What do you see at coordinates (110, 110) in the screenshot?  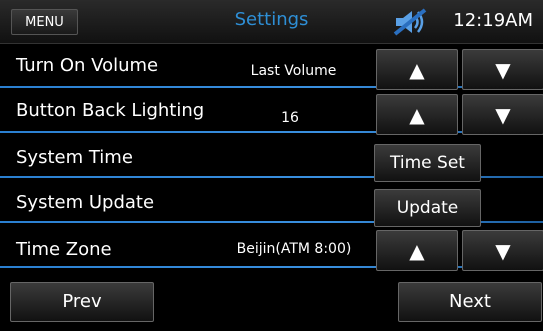 I see `setting-label: Button Back Lighting` at bounding box center [110, 110].